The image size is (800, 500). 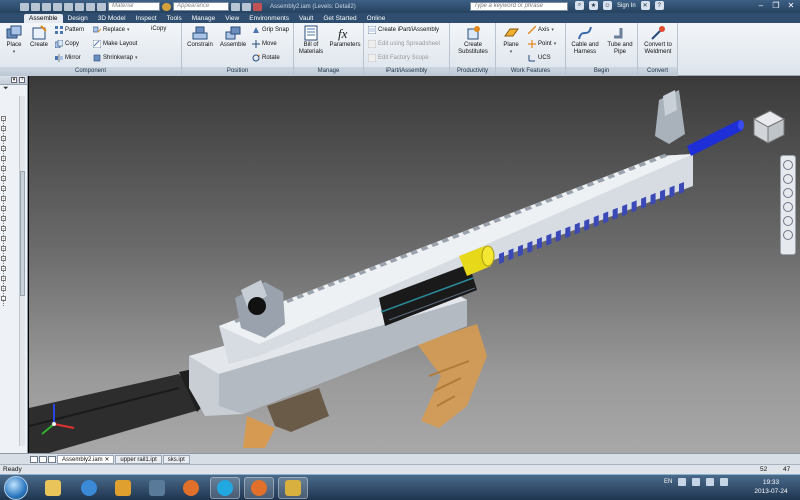 I want to click on plane-dropdown-icon: ▾, so click(x=511, y=52).